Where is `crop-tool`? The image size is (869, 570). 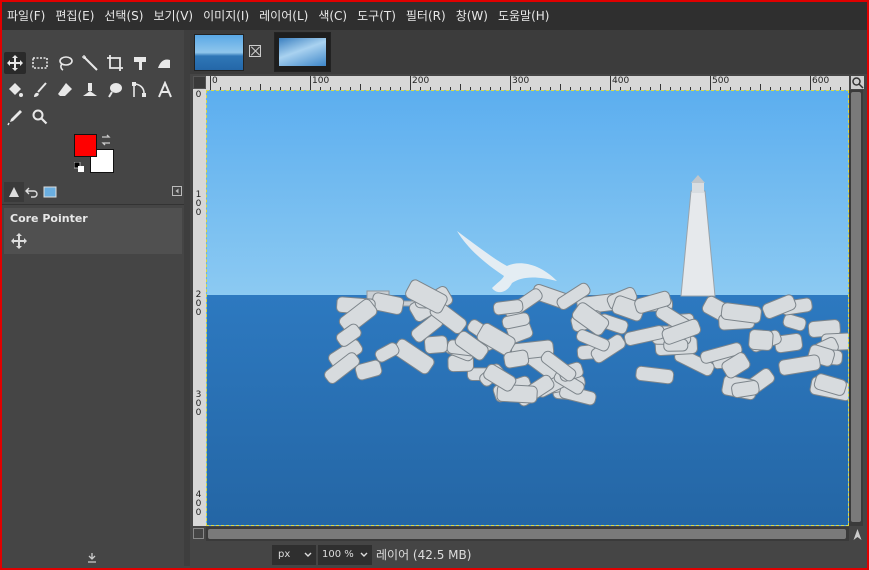
crop-tool is located at coordinates (115, 63).